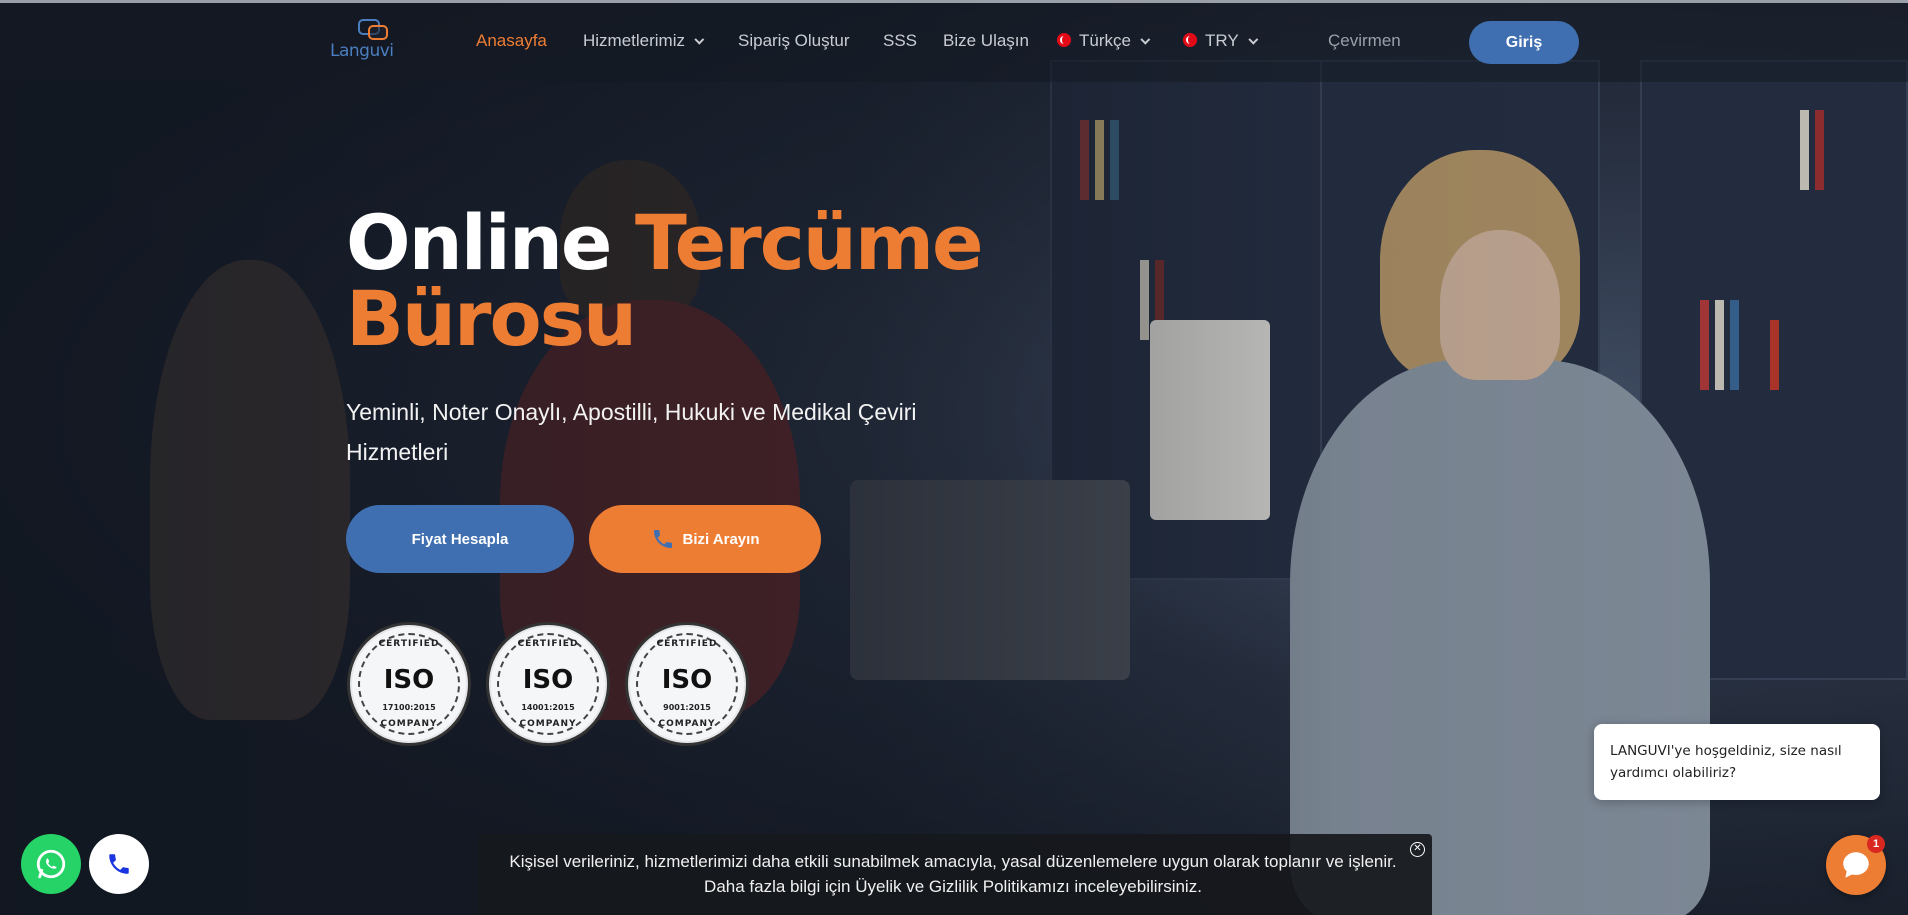  What do you see at coordinates (721, 539) in the screenshot?
I see `call-us-label: Bizi Arayın` at bounding box center [721, 539].